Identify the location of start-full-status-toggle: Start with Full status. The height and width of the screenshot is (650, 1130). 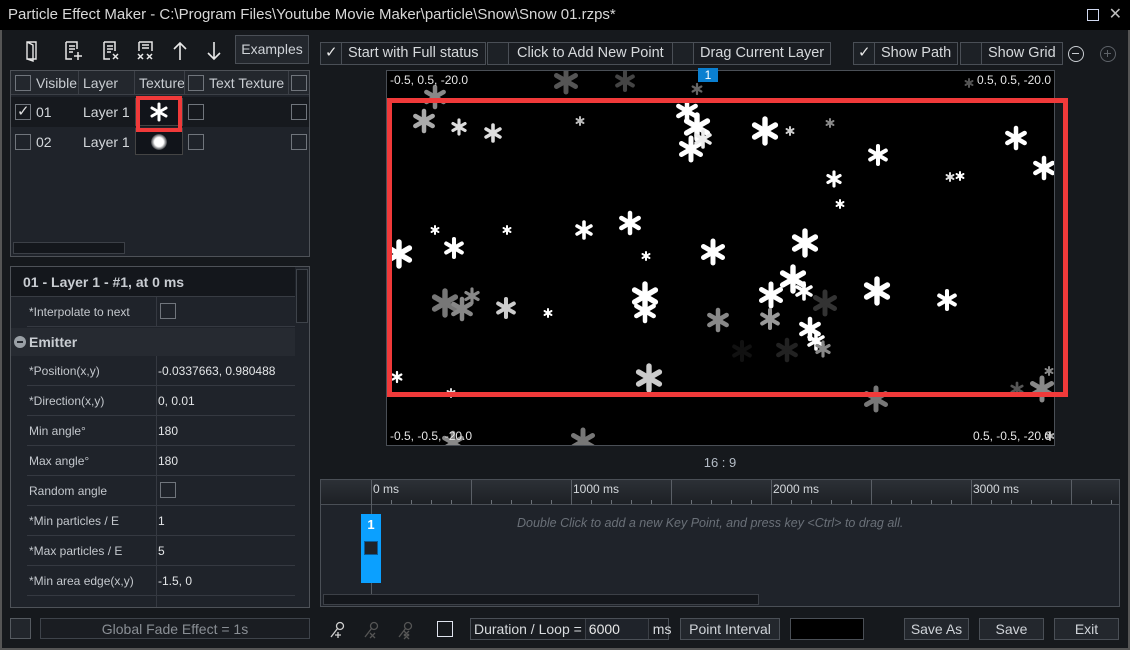
(403, 53).